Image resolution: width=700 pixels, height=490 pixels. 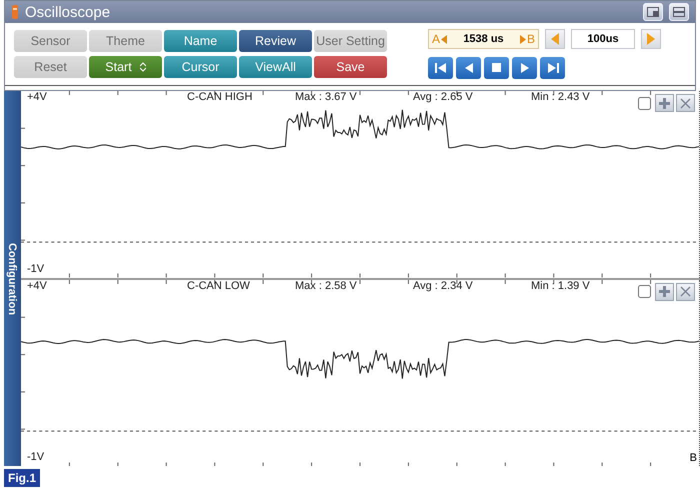 What do you see at coordinates (15, 12) in the screenshot?
I see `app-icon` at bounding box center [15, 12].